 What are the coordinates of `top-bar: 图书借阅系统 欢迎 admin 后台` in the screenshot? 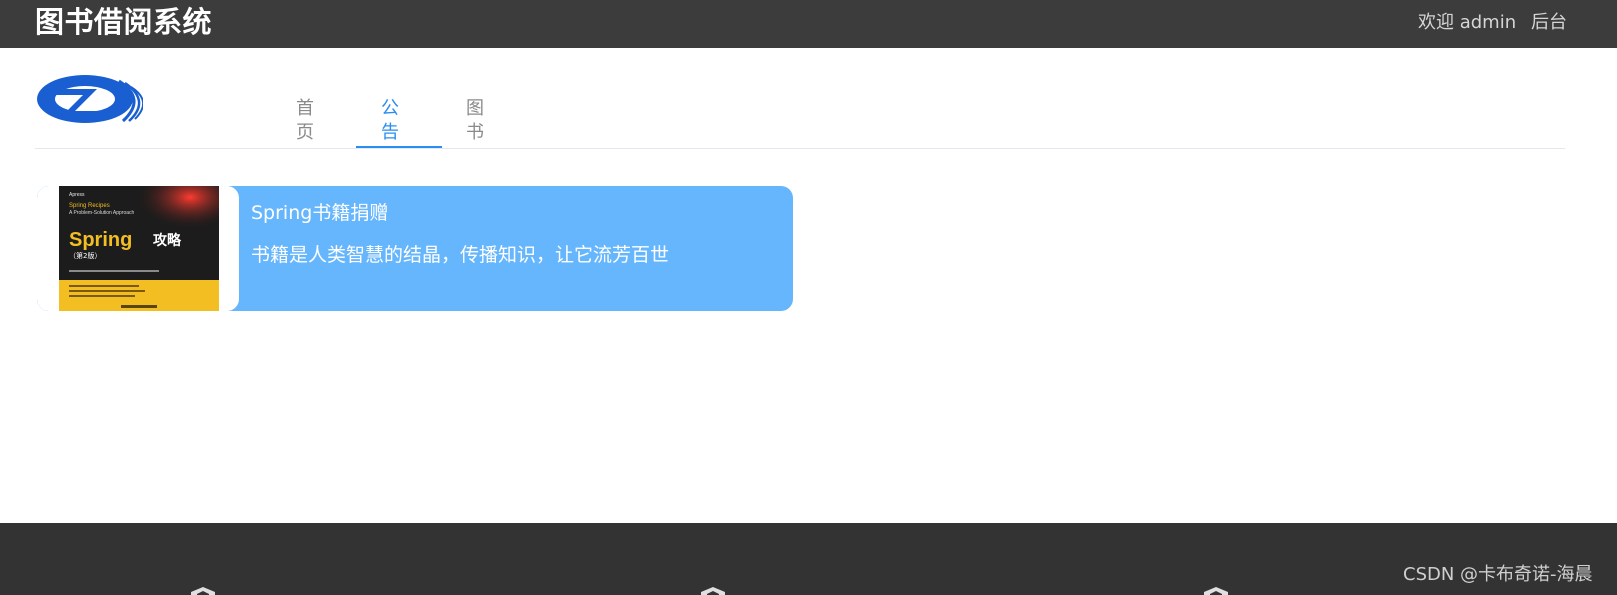 It's located at (808, 24).